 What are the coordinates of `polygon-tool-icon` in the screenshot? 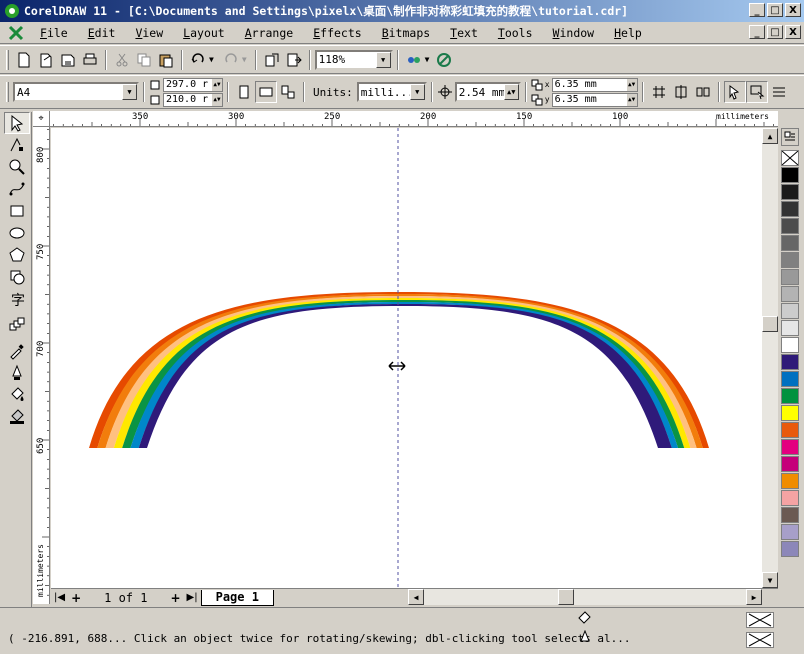 It's located at (17, 255).